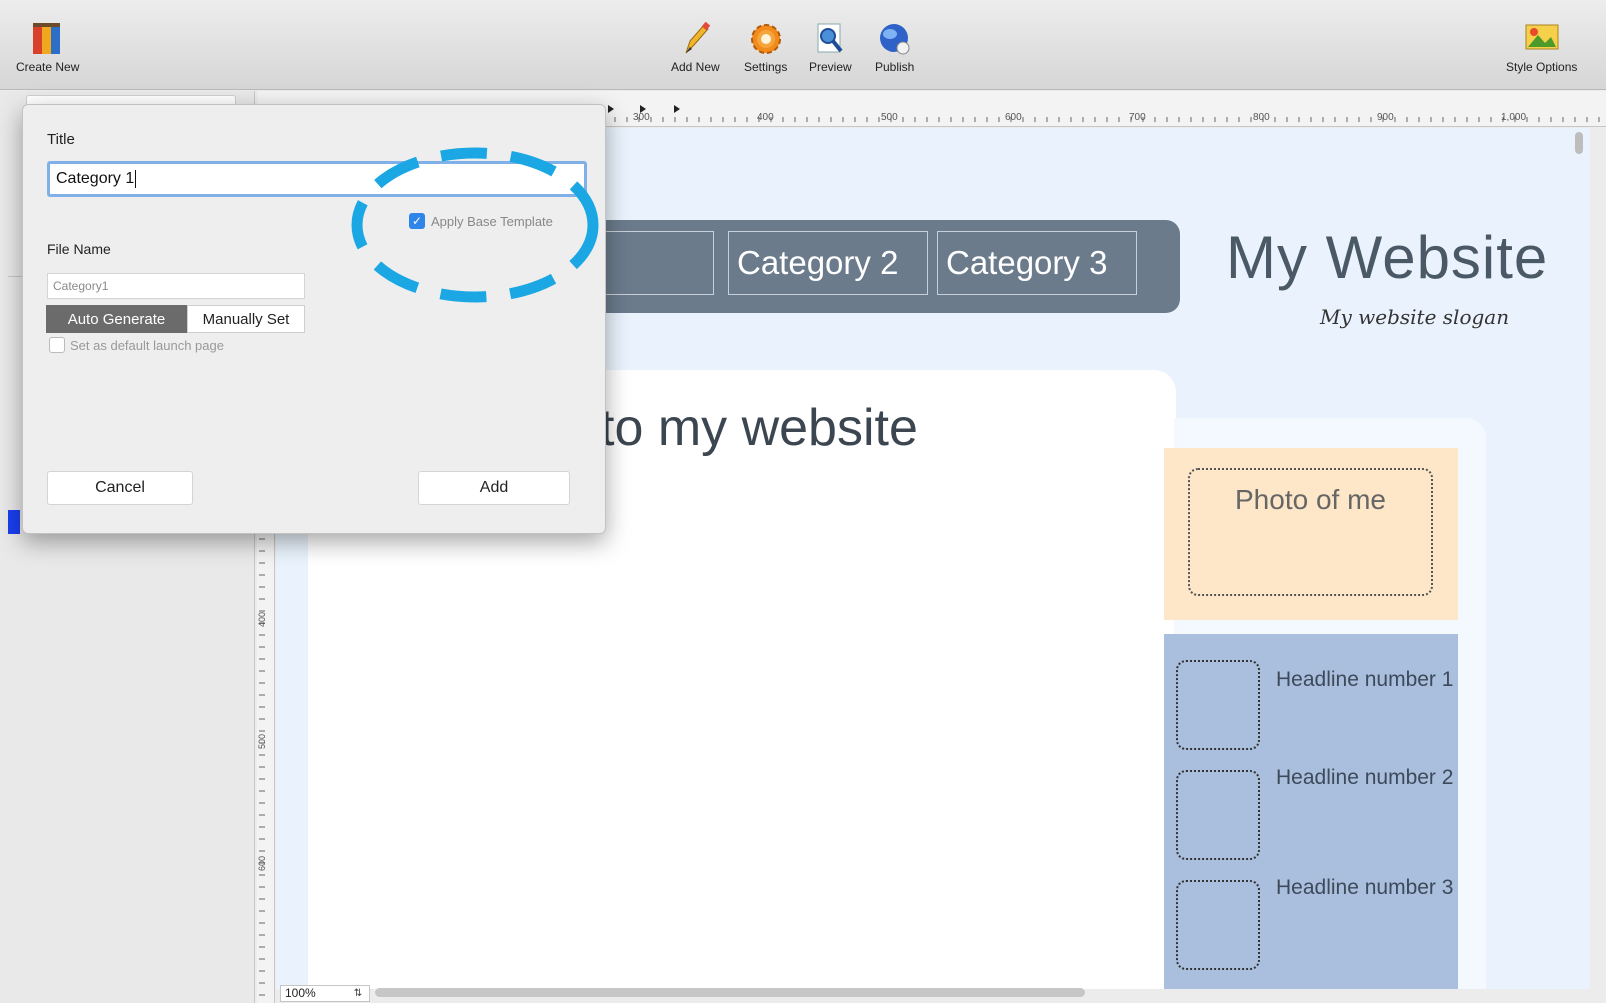 This screenshot has width=1606, height=1003. I want to click on apply-base-template-checkbox: ✓ Apply Base Template, so click(481, 221).